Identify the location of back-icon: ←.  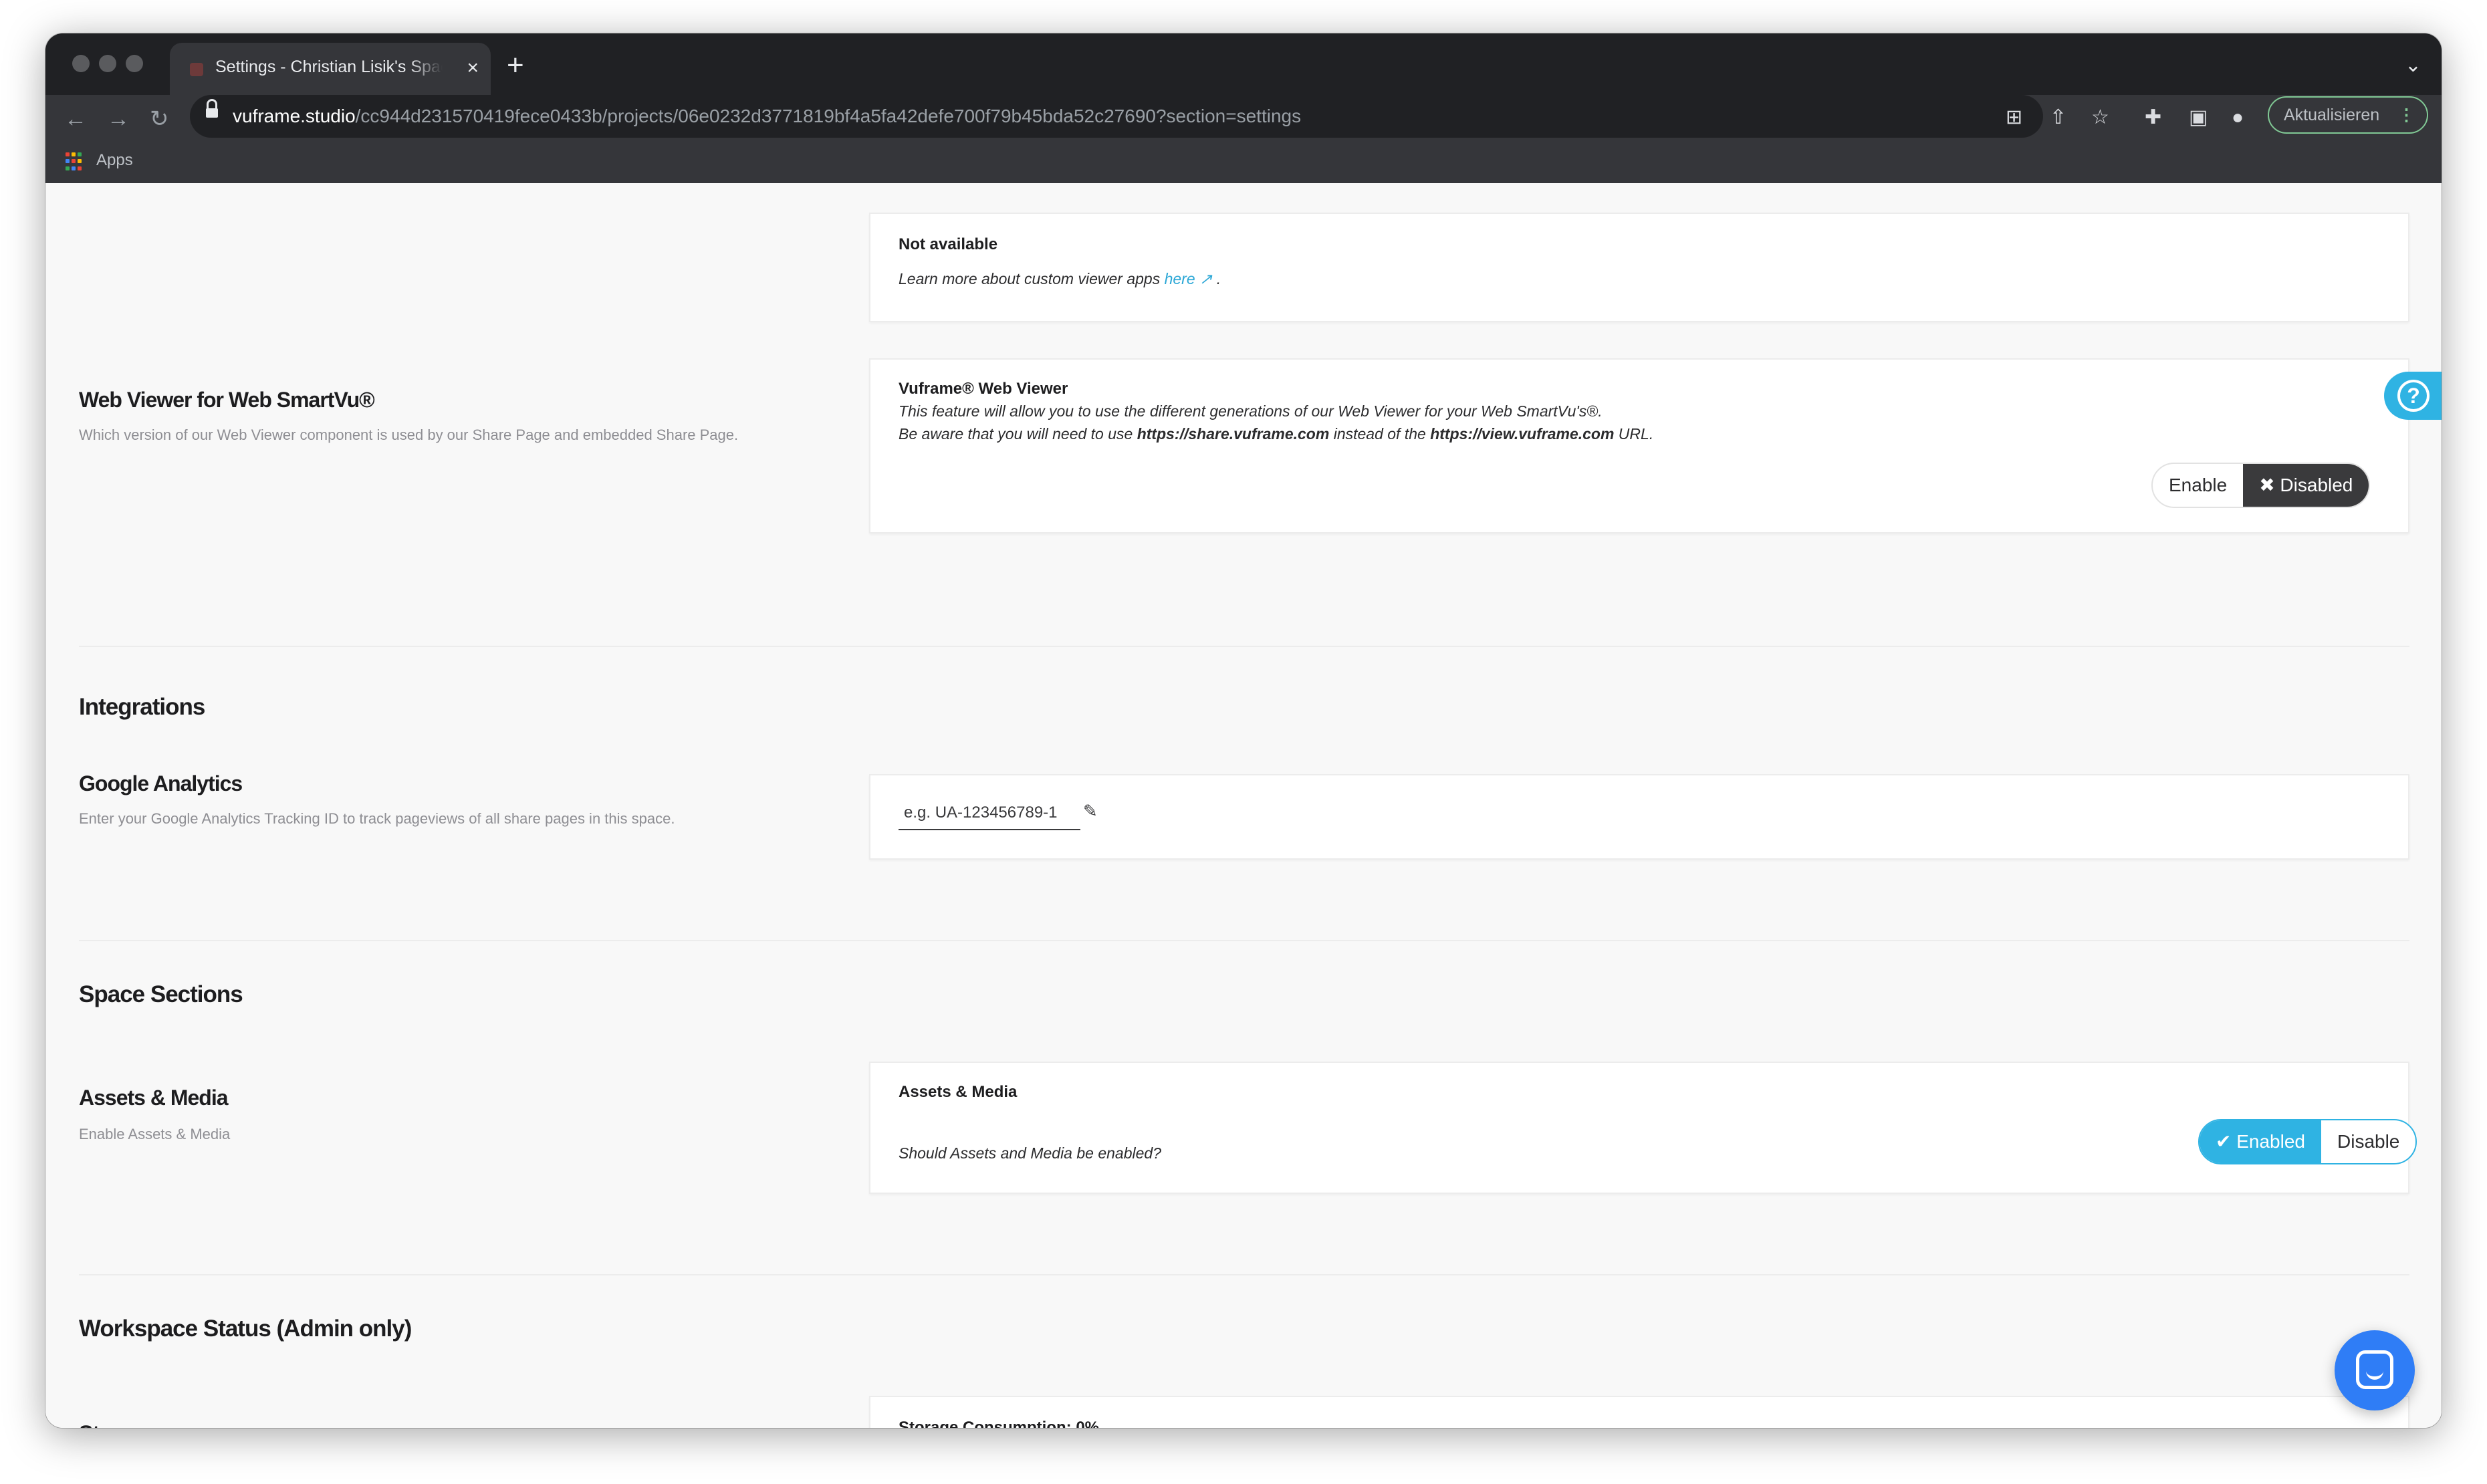
(75, 119).